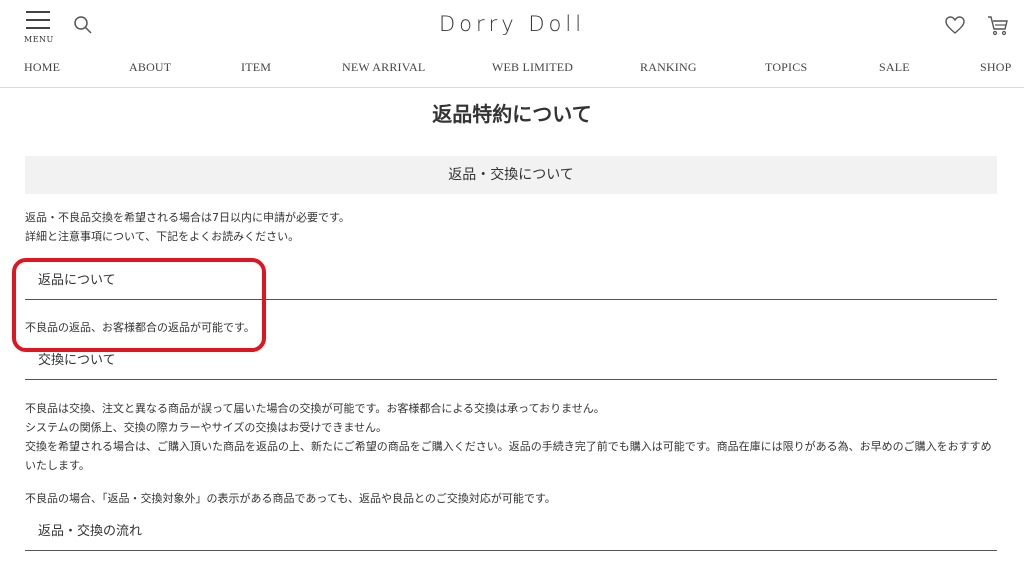  What do you see at coordinates (187, 217) in the screenshot?
I see `intro-line: 返品・不良品交換を希望される場合は7日以内に申請が必要です。` at bounding box center [187, 217].